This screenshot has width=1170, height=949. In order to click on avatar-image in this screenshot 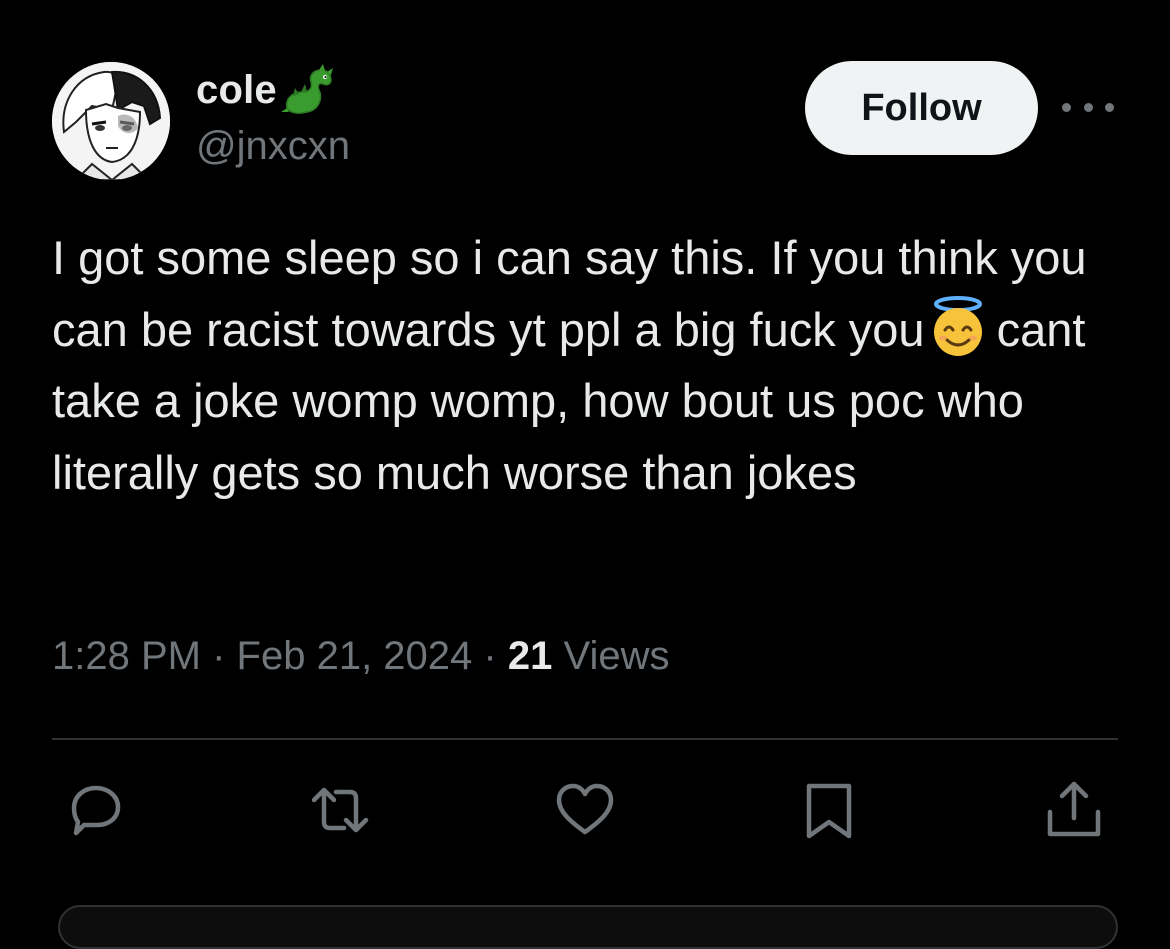, I will do `click(111, 121)`.